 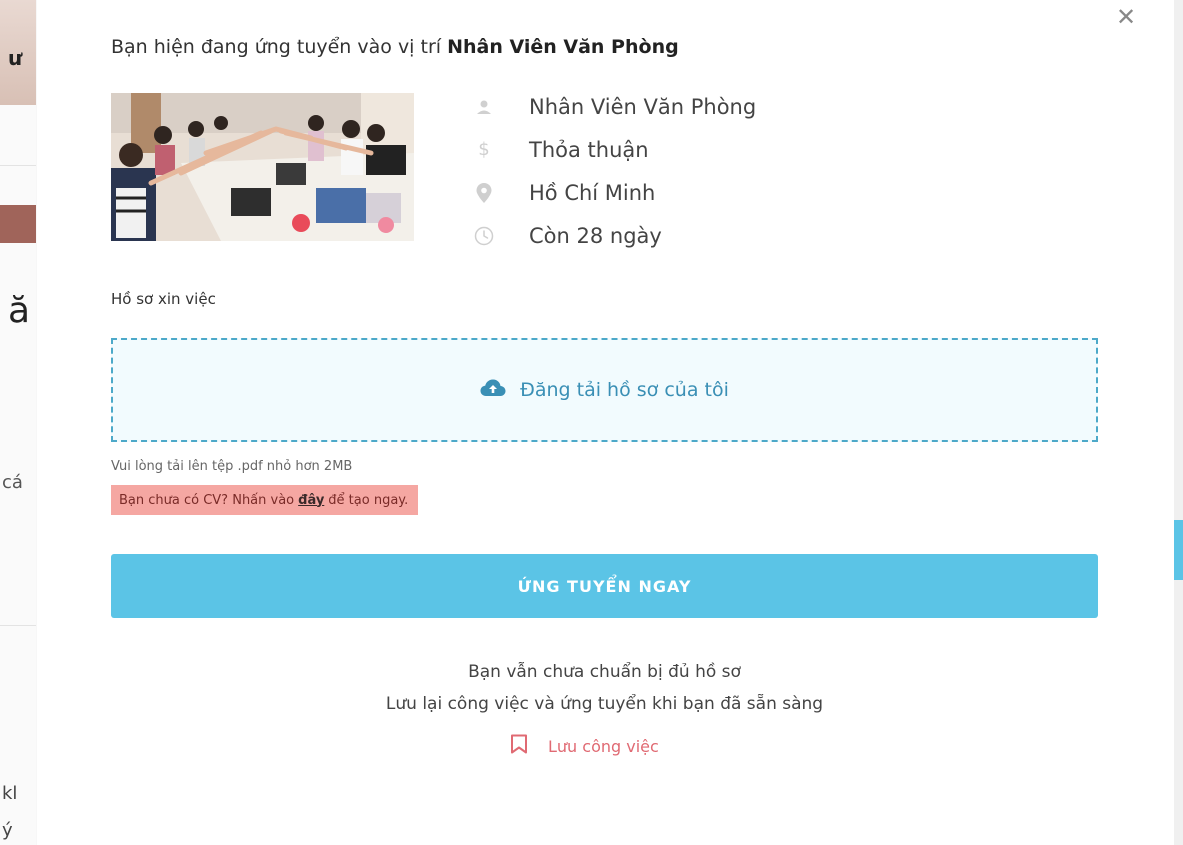 I want to click on intro-position-title: Nhân Viên Văn Phòng, so click(x=563, y=47).